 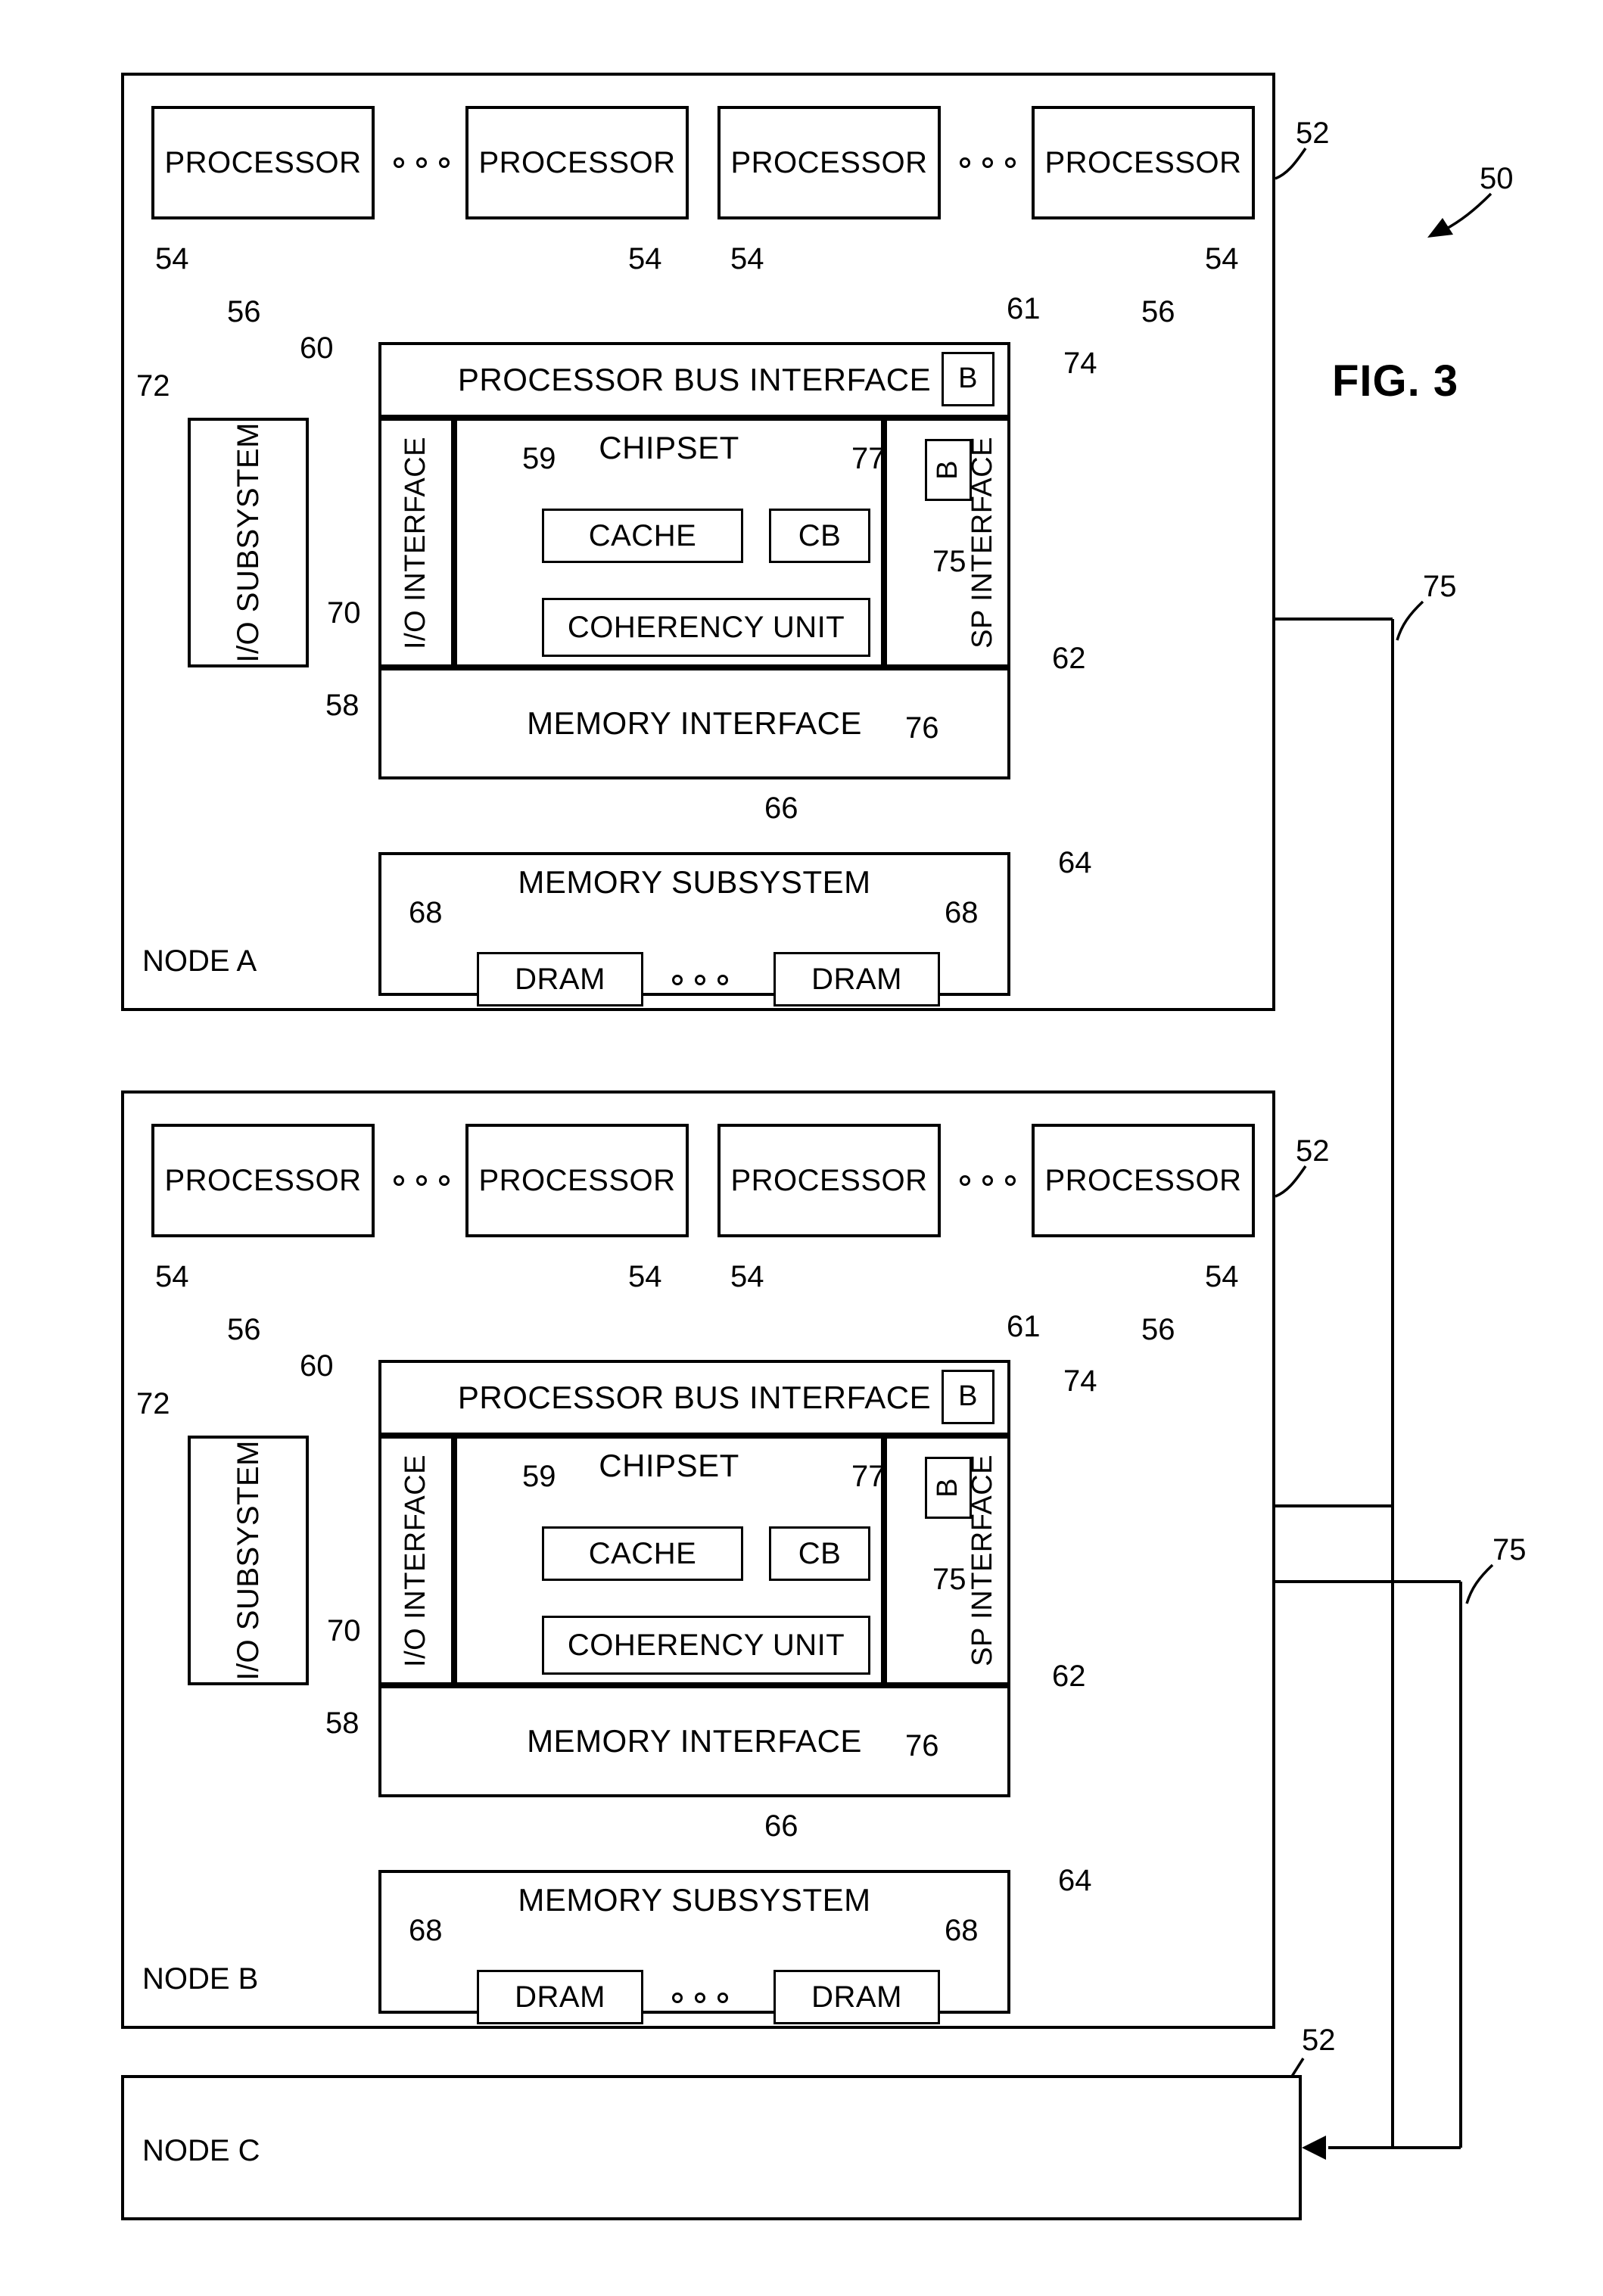 I want to click on ref-node-b-chipbus-60: 60, so click(x=317, y=1366).